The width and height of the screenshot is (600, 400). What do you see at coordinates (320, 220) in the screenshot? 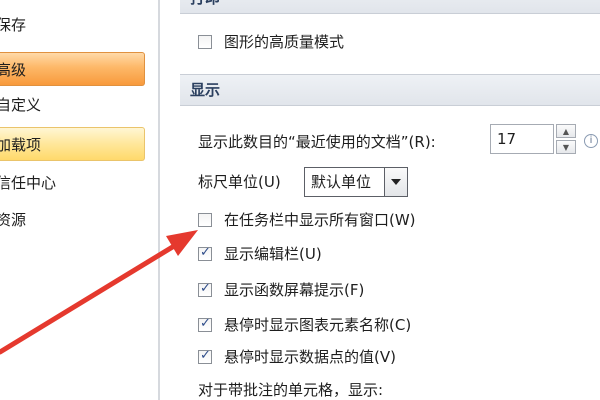
I see `show-all-windows-label: 在任务栏中显示所有窗口(W)` at bounding box center [320, 220].